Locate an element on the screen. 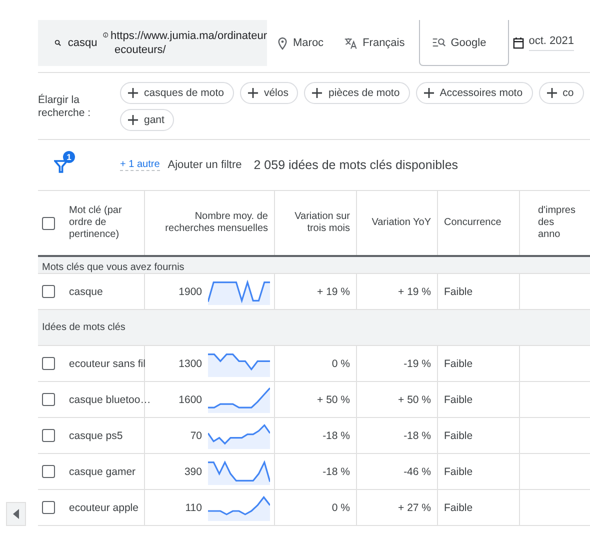 This screenshot has height=546, width=590. scroll-left-button is located at coordinates (16, 514).